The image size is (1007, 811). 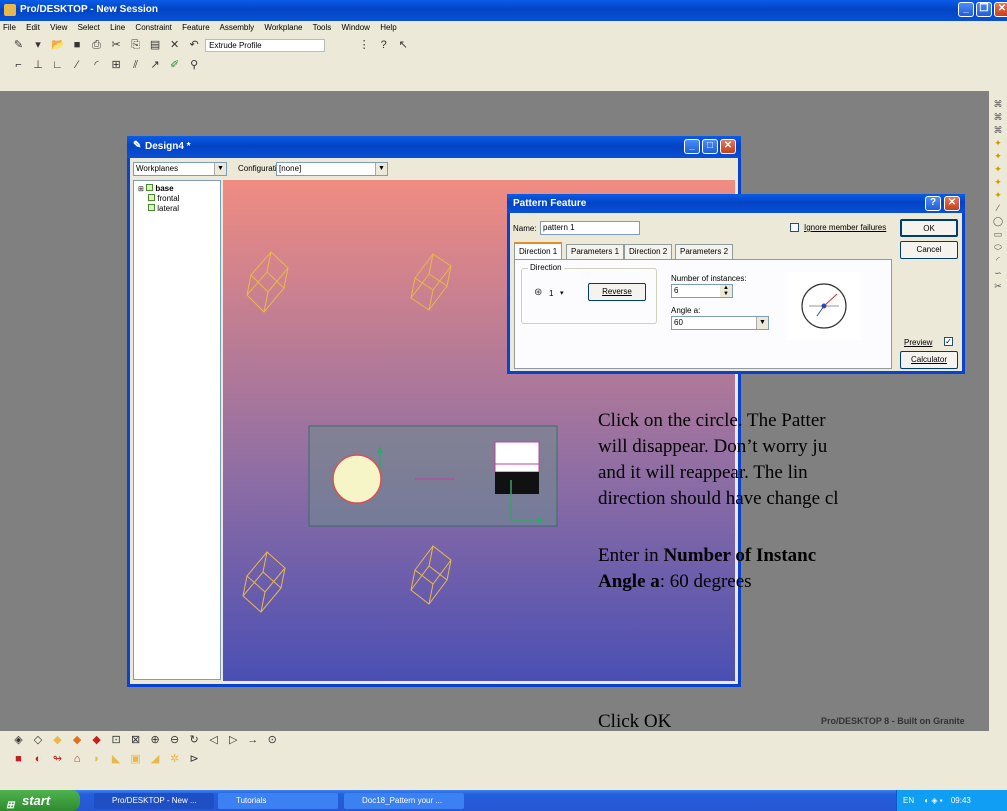 I want to click on sketch-icon: ✦, so click(x=998, y=143).